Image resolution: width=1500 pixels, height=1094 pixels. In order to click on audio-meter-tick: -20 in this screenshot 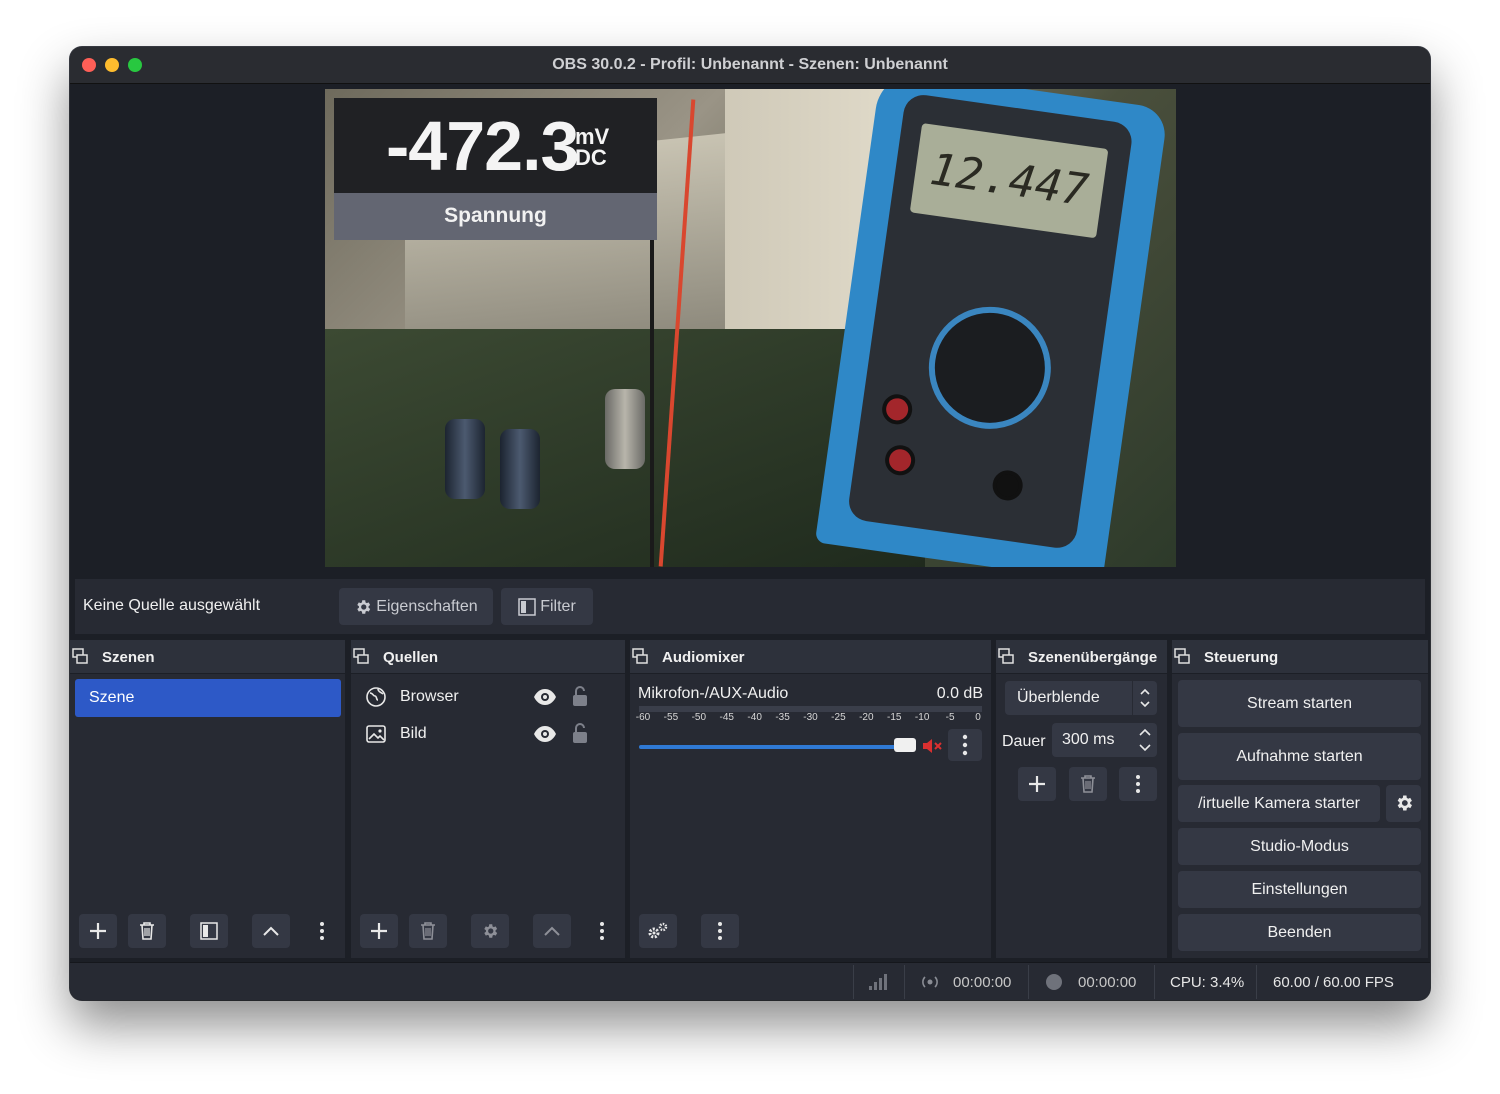, I will do `click(866, 717)`.